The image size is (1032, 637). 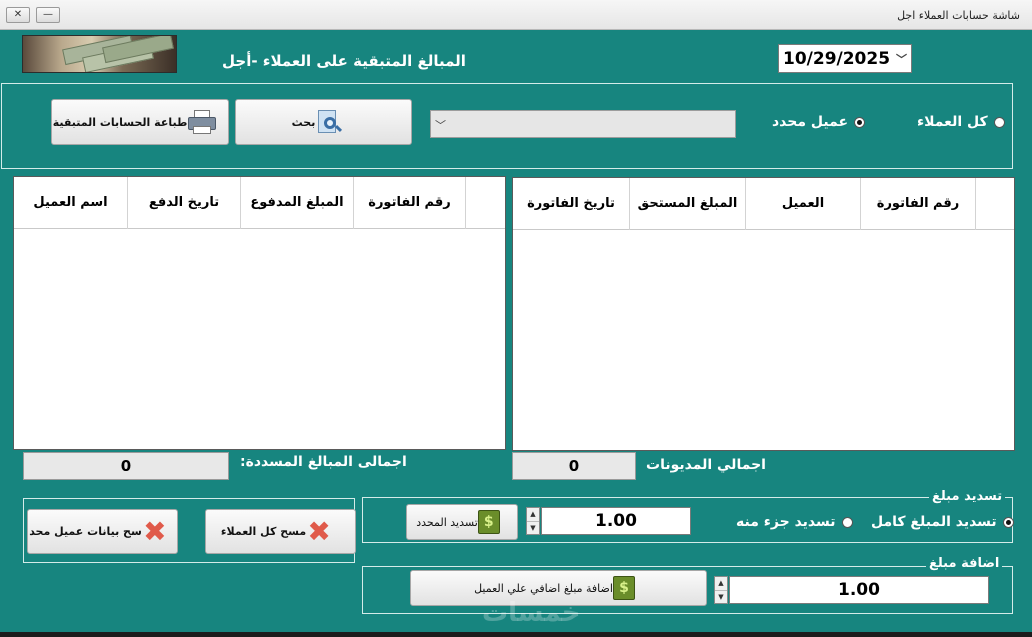 I want to click on column-header: تاريخ الفاتورة, so click(x=571, y=204).